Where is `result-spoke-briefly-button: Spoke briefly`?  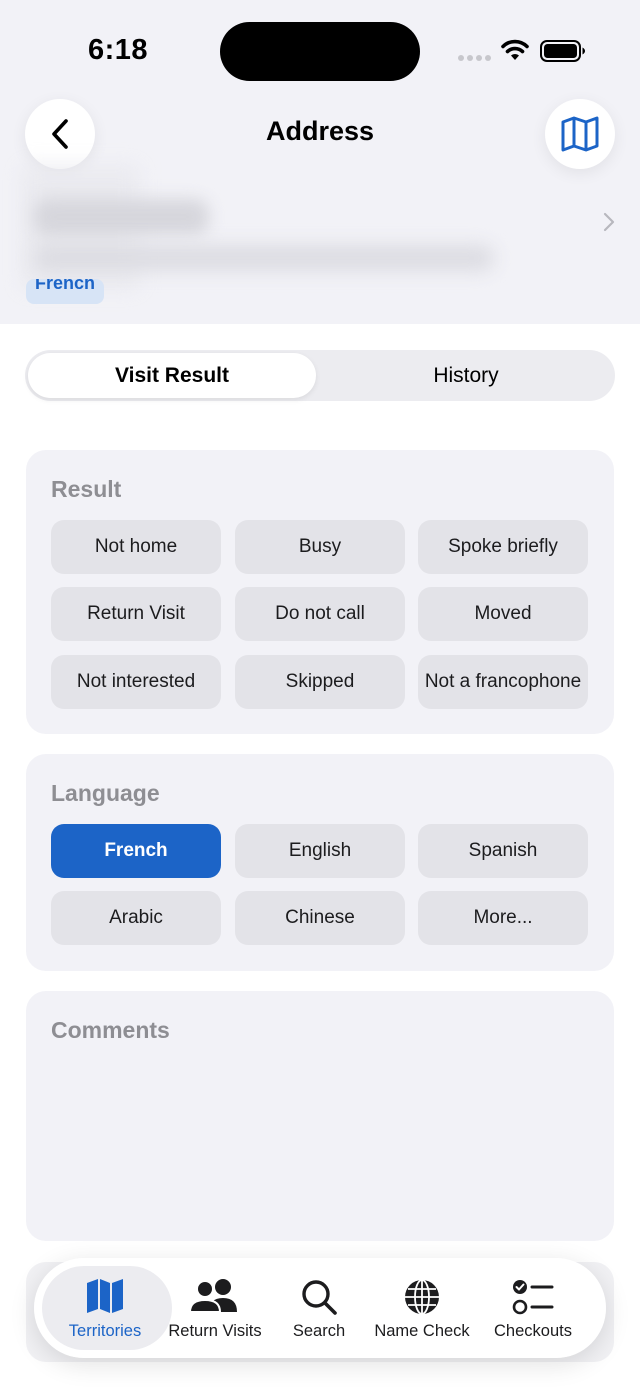 result-spoke-briefly-button: Spoke briefly is located at coordinates (503, 547).